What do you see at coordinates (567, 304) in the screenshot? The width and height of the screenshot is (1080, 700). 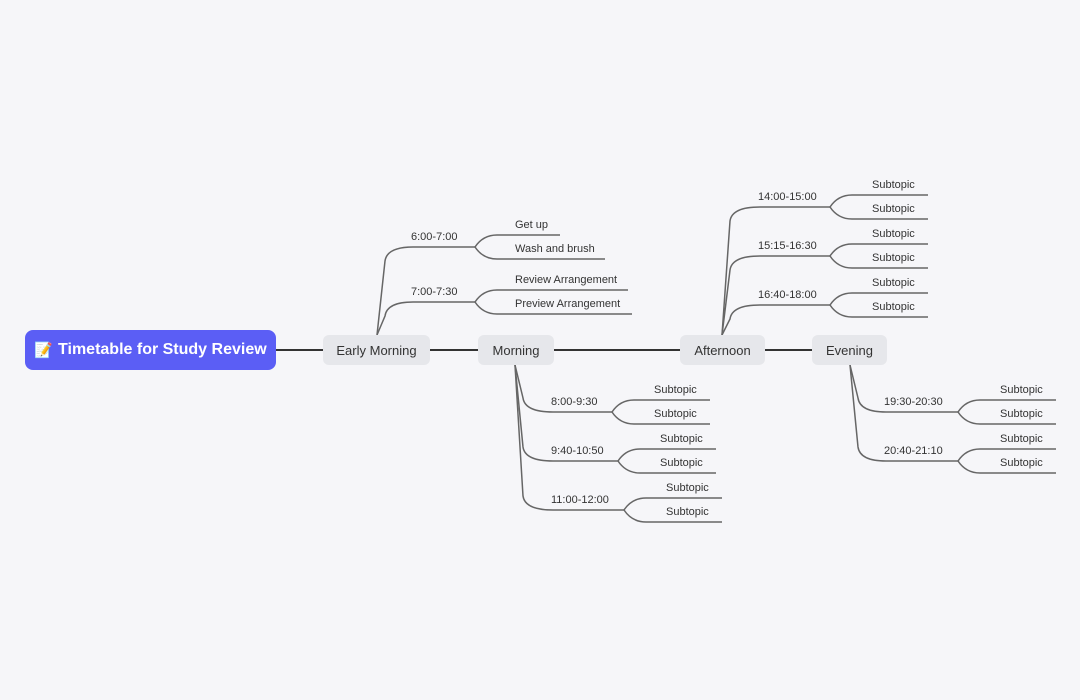 I see `leaf-topic: Preview Arrangement` at bounding box center [567, 304].